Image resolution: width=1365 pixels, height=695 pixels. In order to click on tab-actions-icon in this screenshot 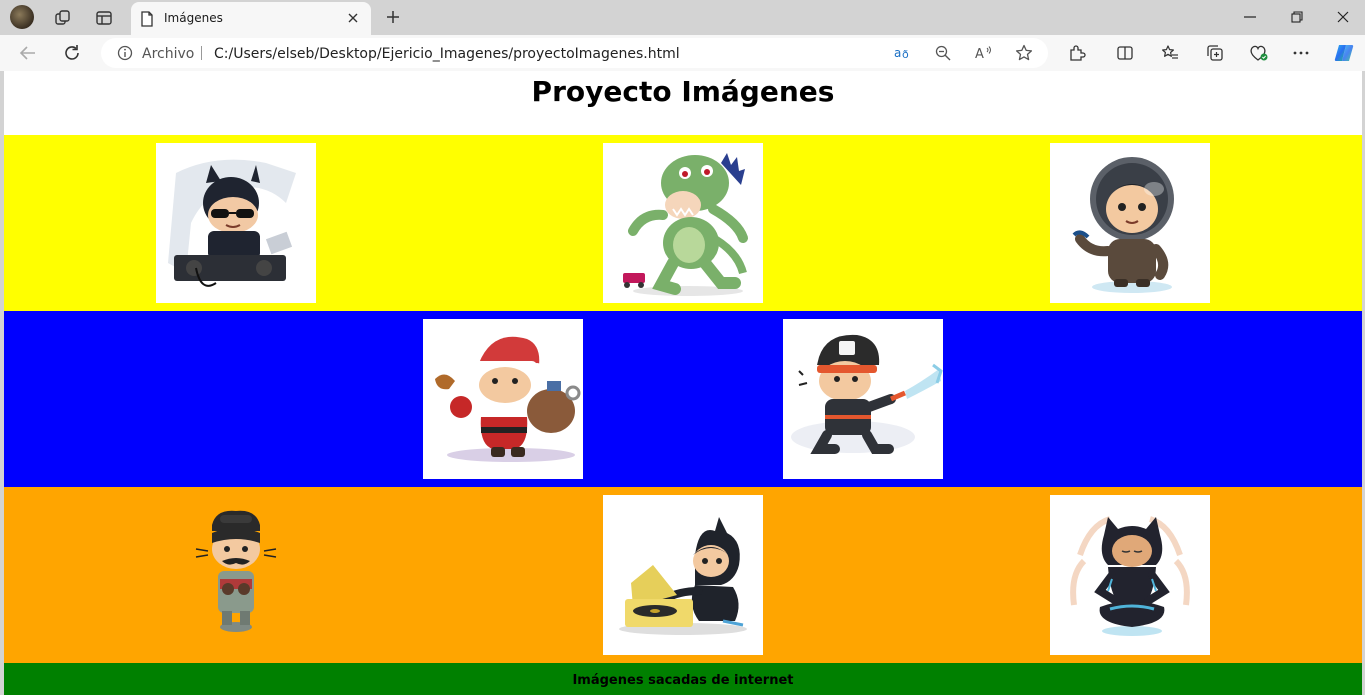, I will do `click(104, 18)`.